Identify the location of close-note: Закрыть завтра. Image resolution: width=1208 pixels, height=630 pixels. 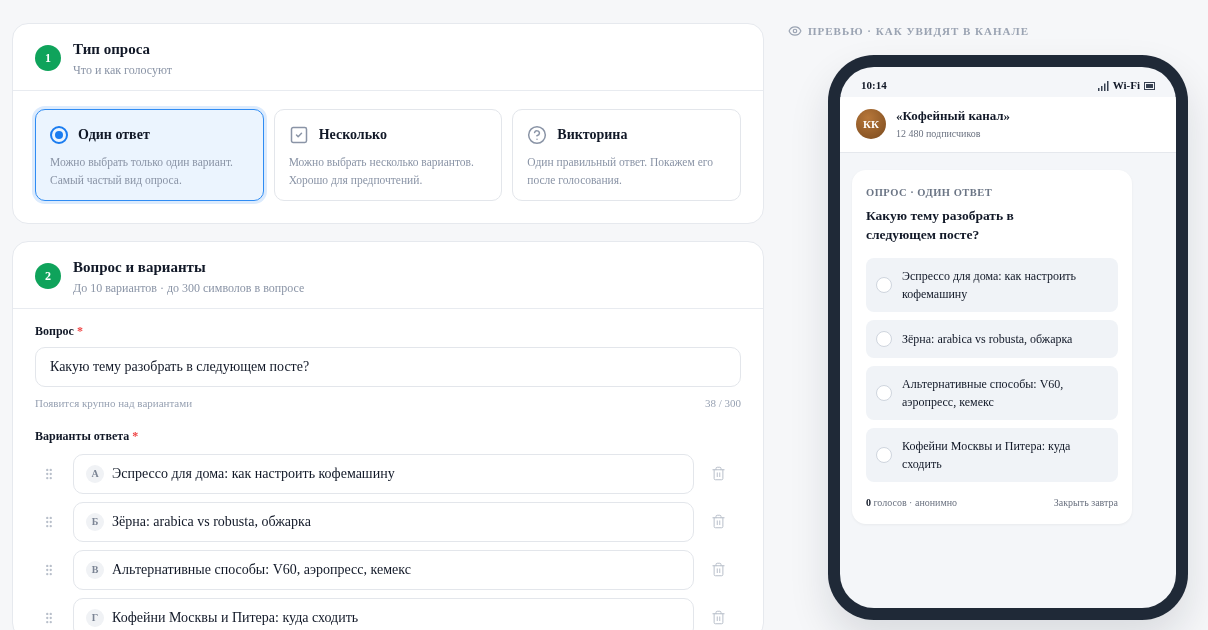
(1085, 503).